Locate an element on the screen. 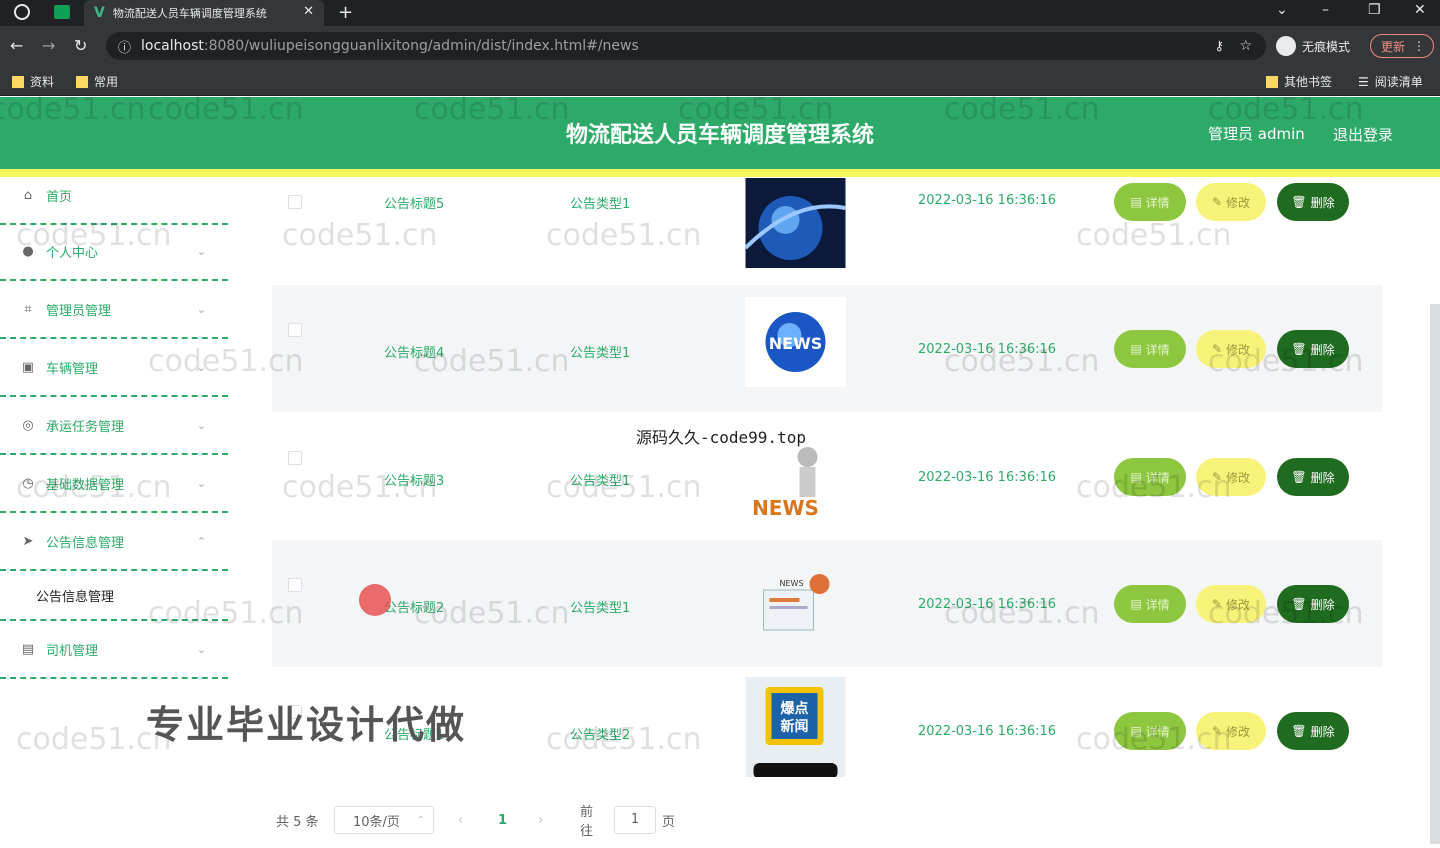 The image size is (1440, 848). page-size-value: 10条/页 is located at coordinates (376, 822).